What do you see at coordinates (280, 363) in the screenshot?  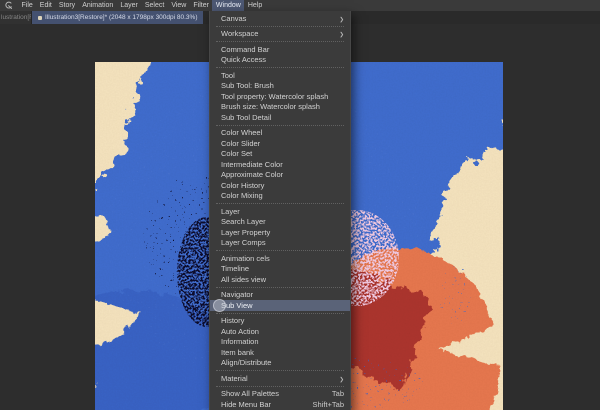 I see `menu-item-align-distribute: Align/Distribute` at bounding box center [280, 363].